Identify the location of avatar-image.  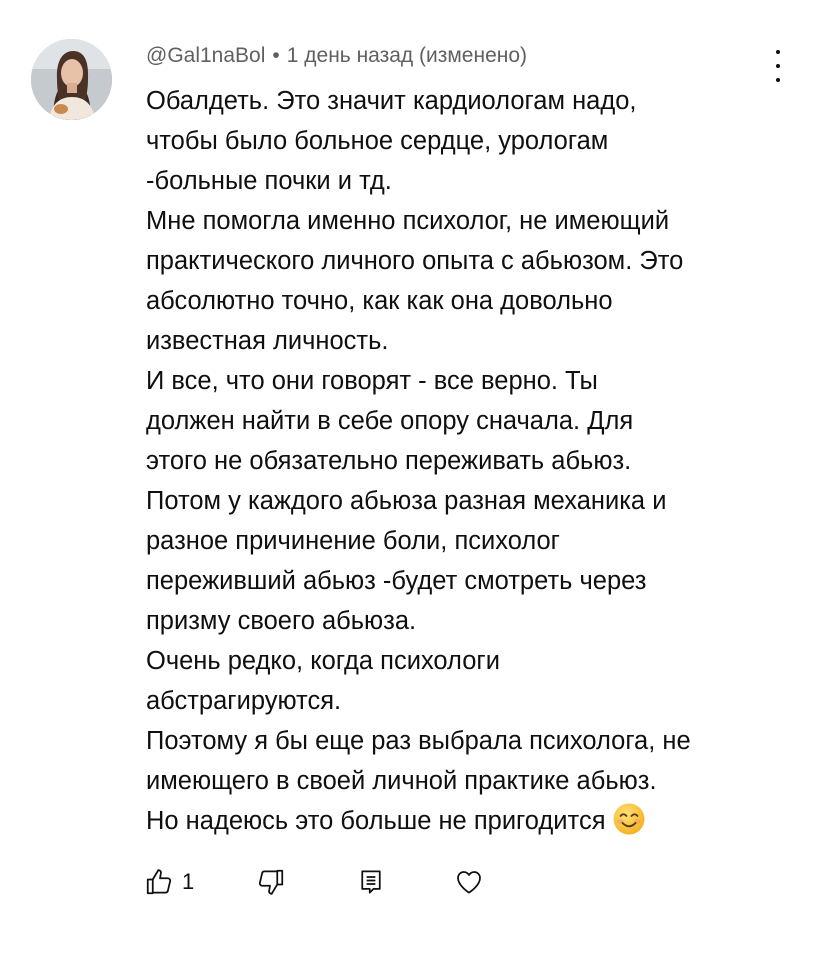
(71, 79).